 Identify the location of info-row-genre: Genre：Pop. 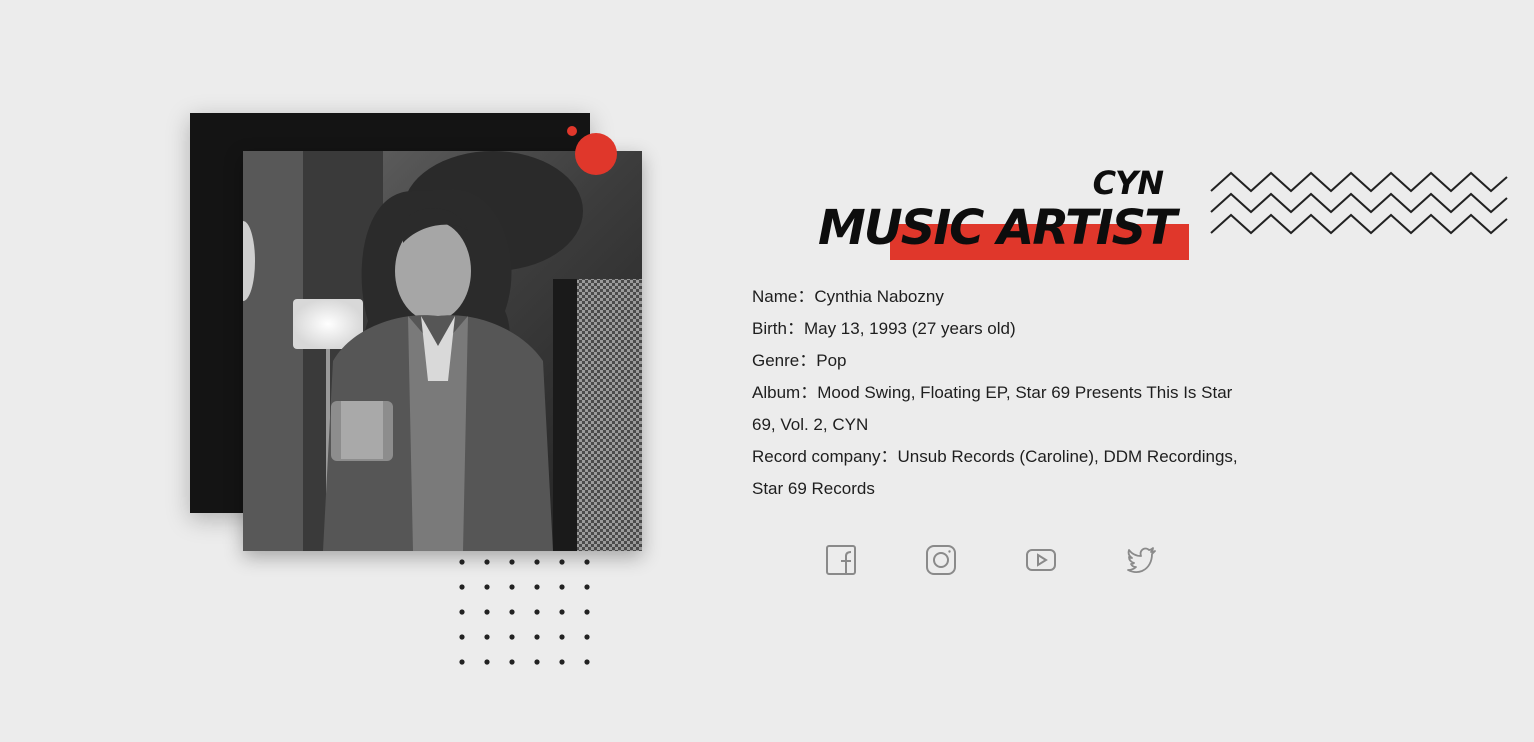
(997, 361).